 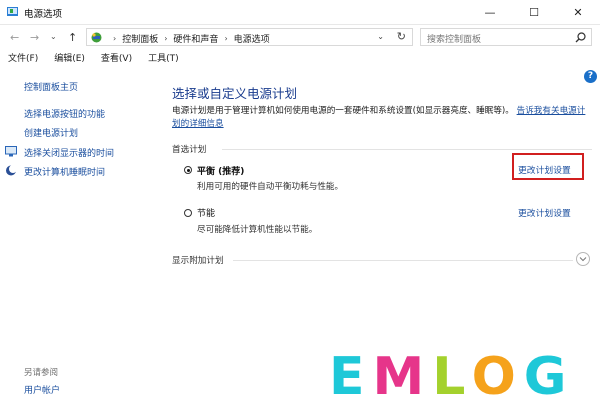 What do you see at coordinates (195, 38) in the screenshot?
I see `breadcrumb-hardware-sound: 硬件和声音` at bounding box center [195, 38].